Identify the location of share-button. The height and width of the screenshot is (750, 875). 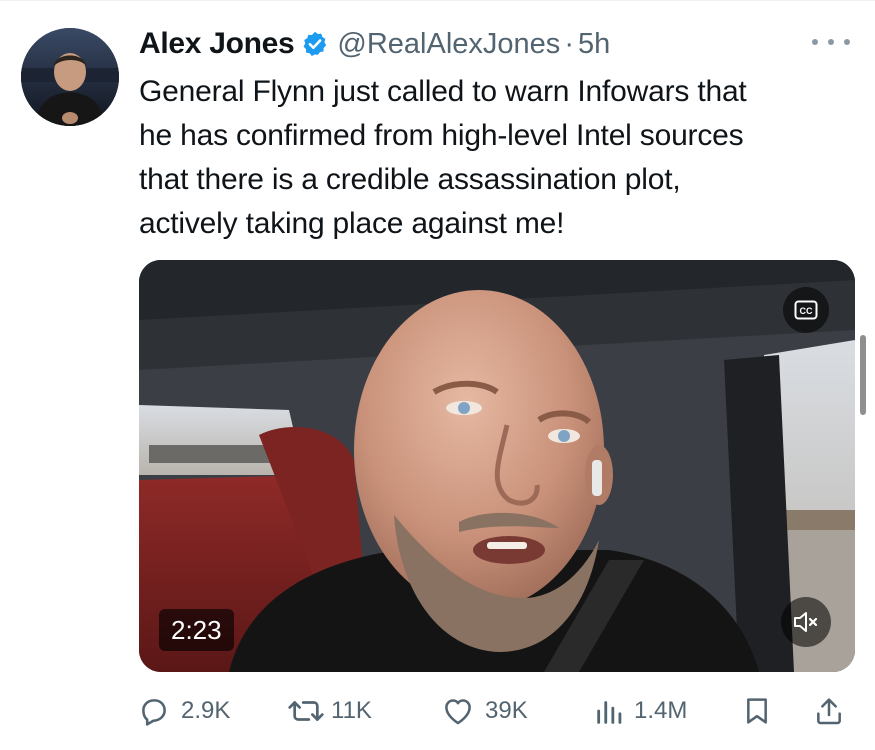
(829, 711).